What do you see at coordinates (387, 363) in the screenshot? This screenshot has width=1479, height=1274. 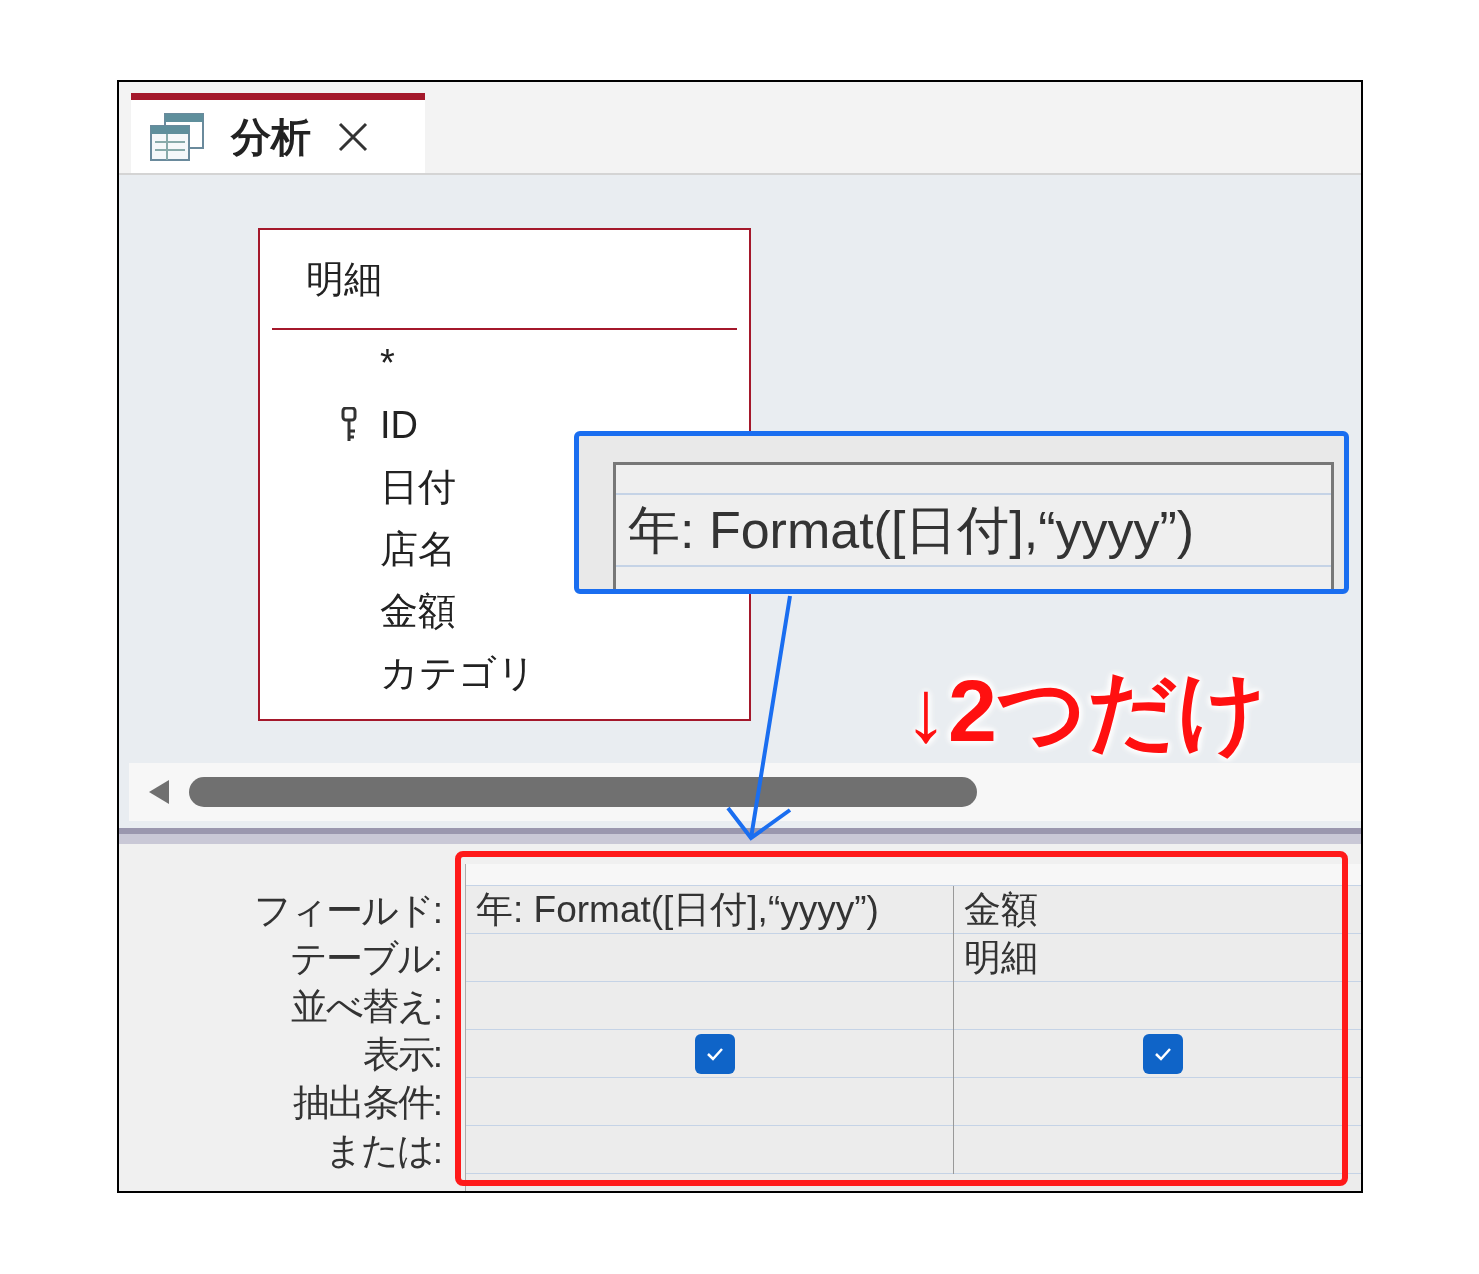 I see `field-name: *` at bounding box center [387, 363].